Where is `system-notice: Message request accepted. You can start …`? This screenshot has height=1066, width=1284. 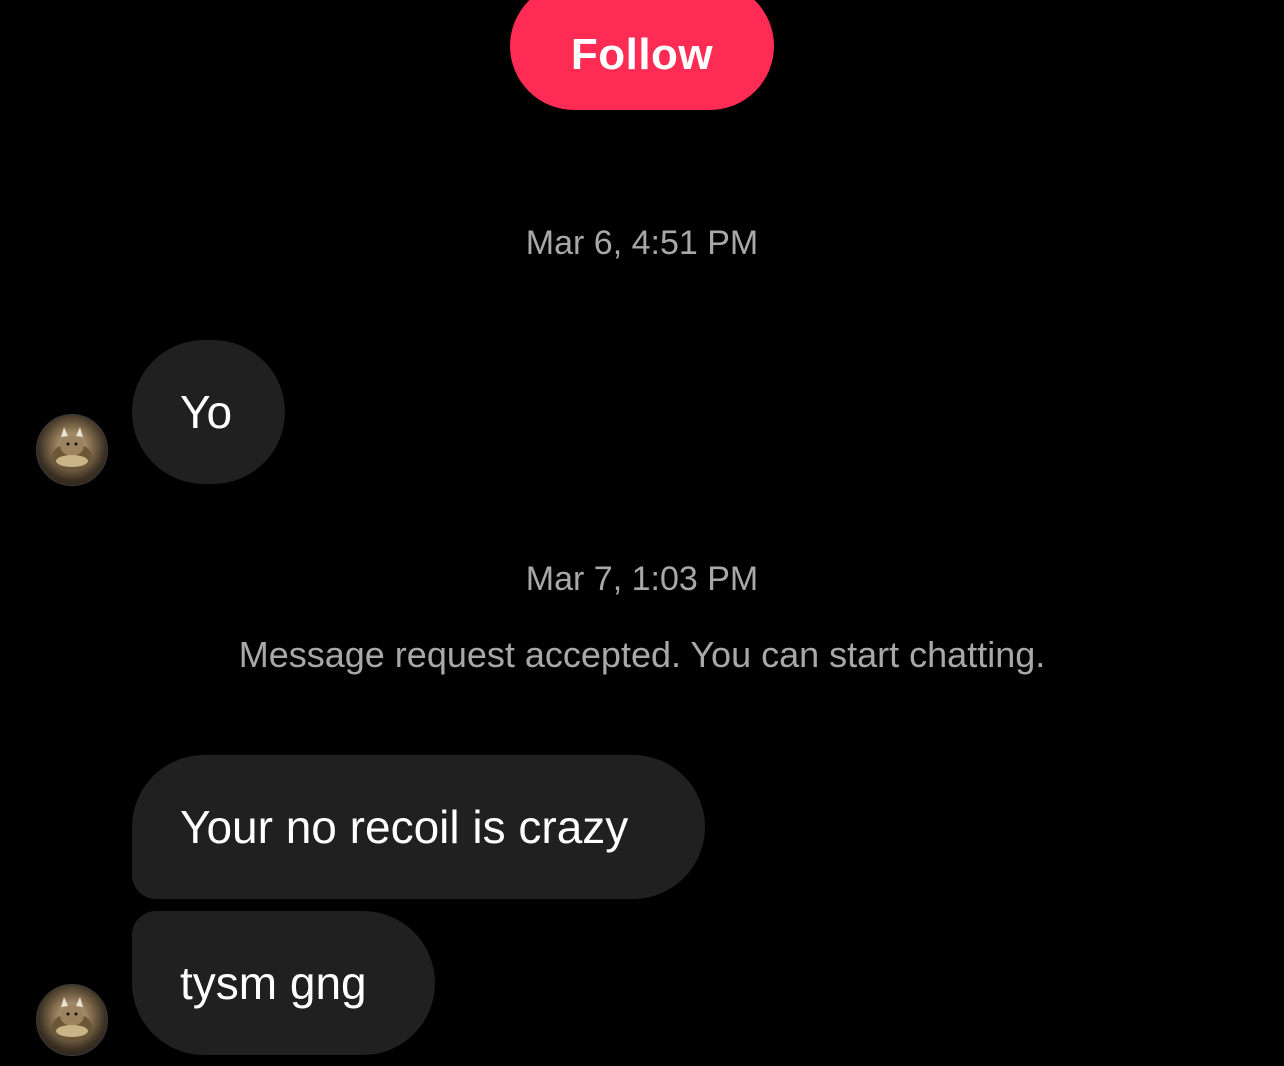
system-notice: Message request accepted. You can start … is located at coordinates (642, 654).